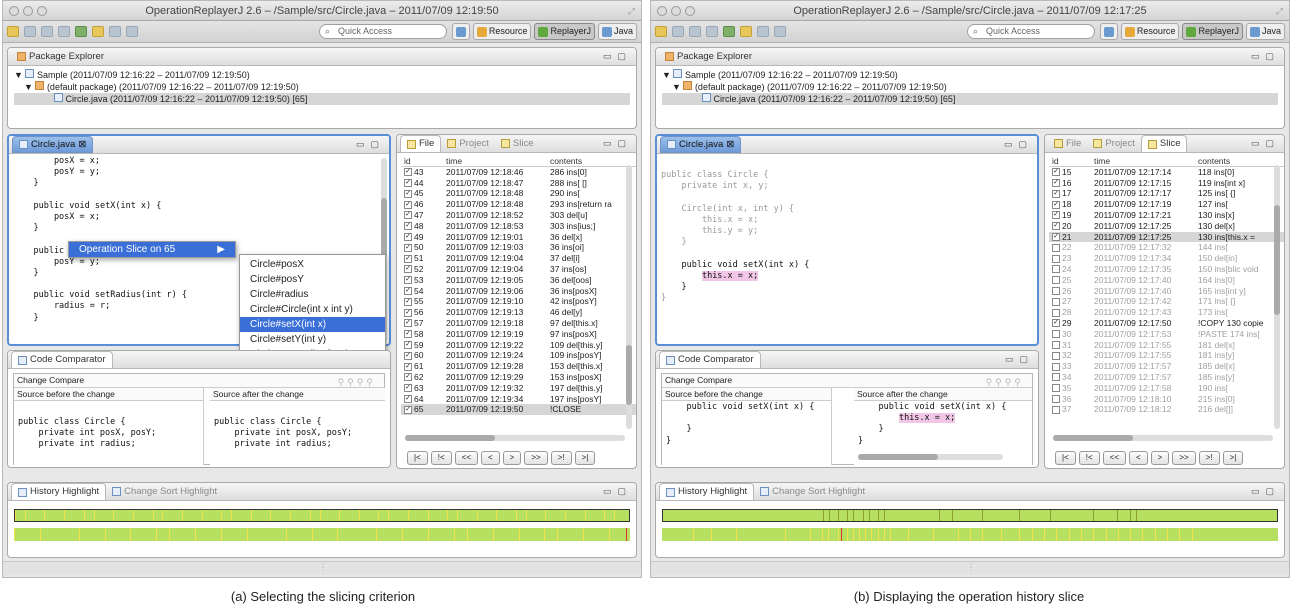  What do you see at coordinates (518, 215) in the screenshot?
I see `table-row: 472011/07/09 12:18:52303 del[u]` at bounding box center [518, 215].